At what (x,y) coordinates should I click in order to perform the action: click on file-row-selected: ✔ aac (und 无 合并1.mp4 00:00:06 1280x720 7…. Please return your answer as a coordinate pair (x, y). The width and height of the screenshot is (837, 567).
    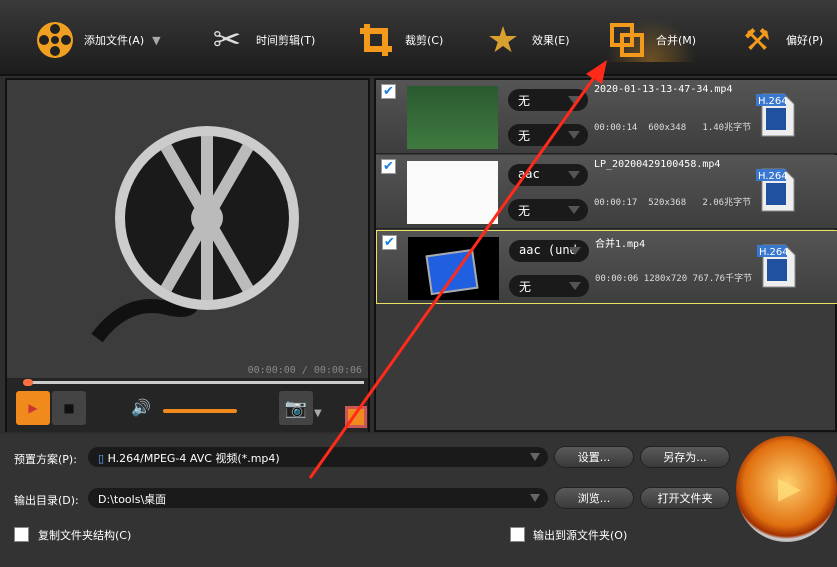
    Looking at the image, I should click on (606, 267).